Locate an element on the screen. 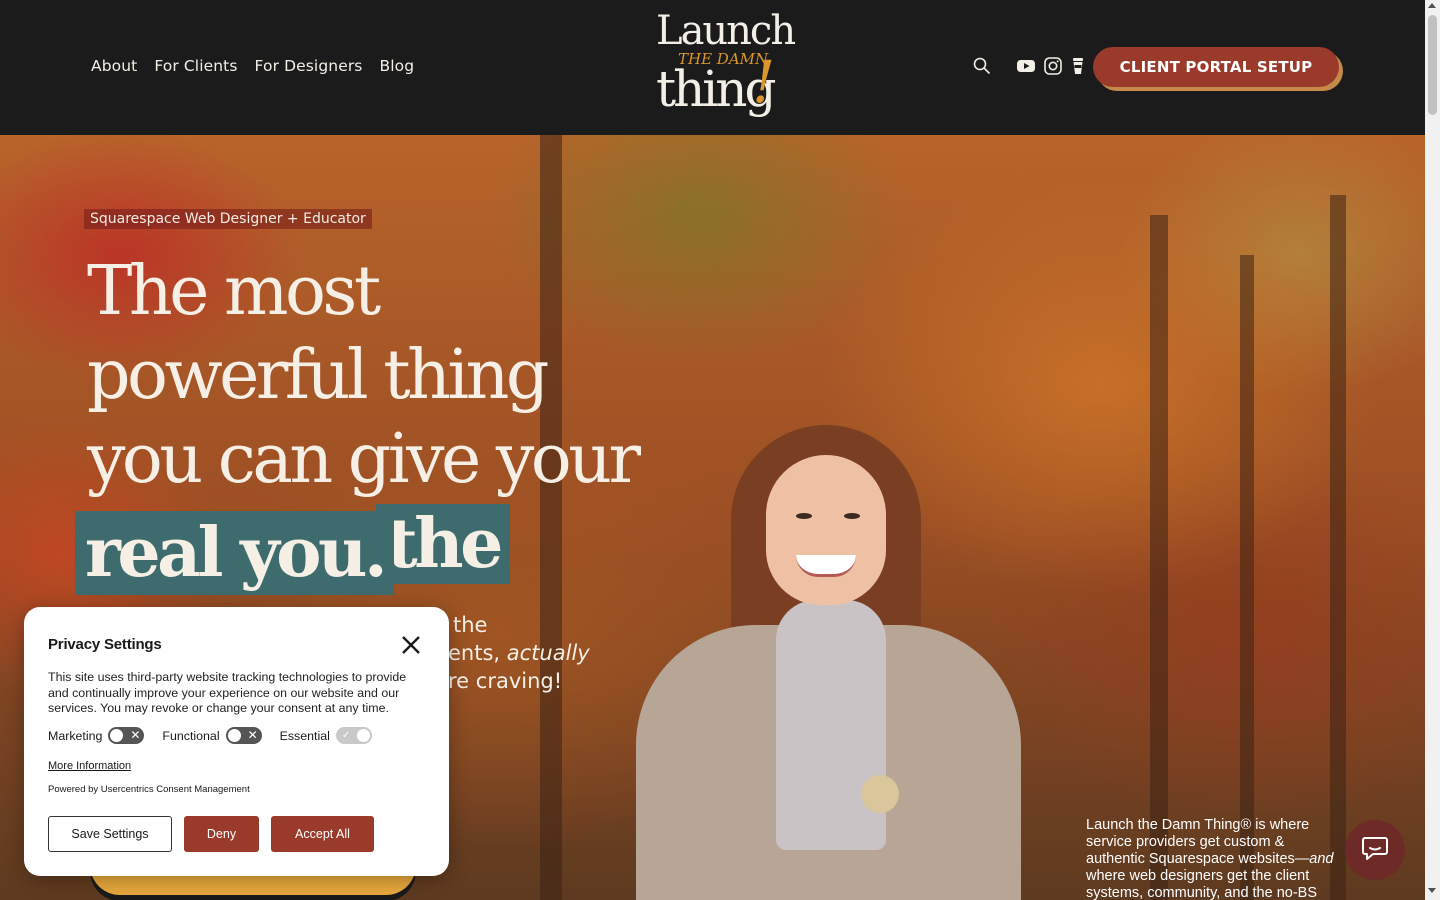 Image resolution: width=1440 pixels, height=900 pixels. nav-for-clients: For Clients is located at coordinates (195, 66).